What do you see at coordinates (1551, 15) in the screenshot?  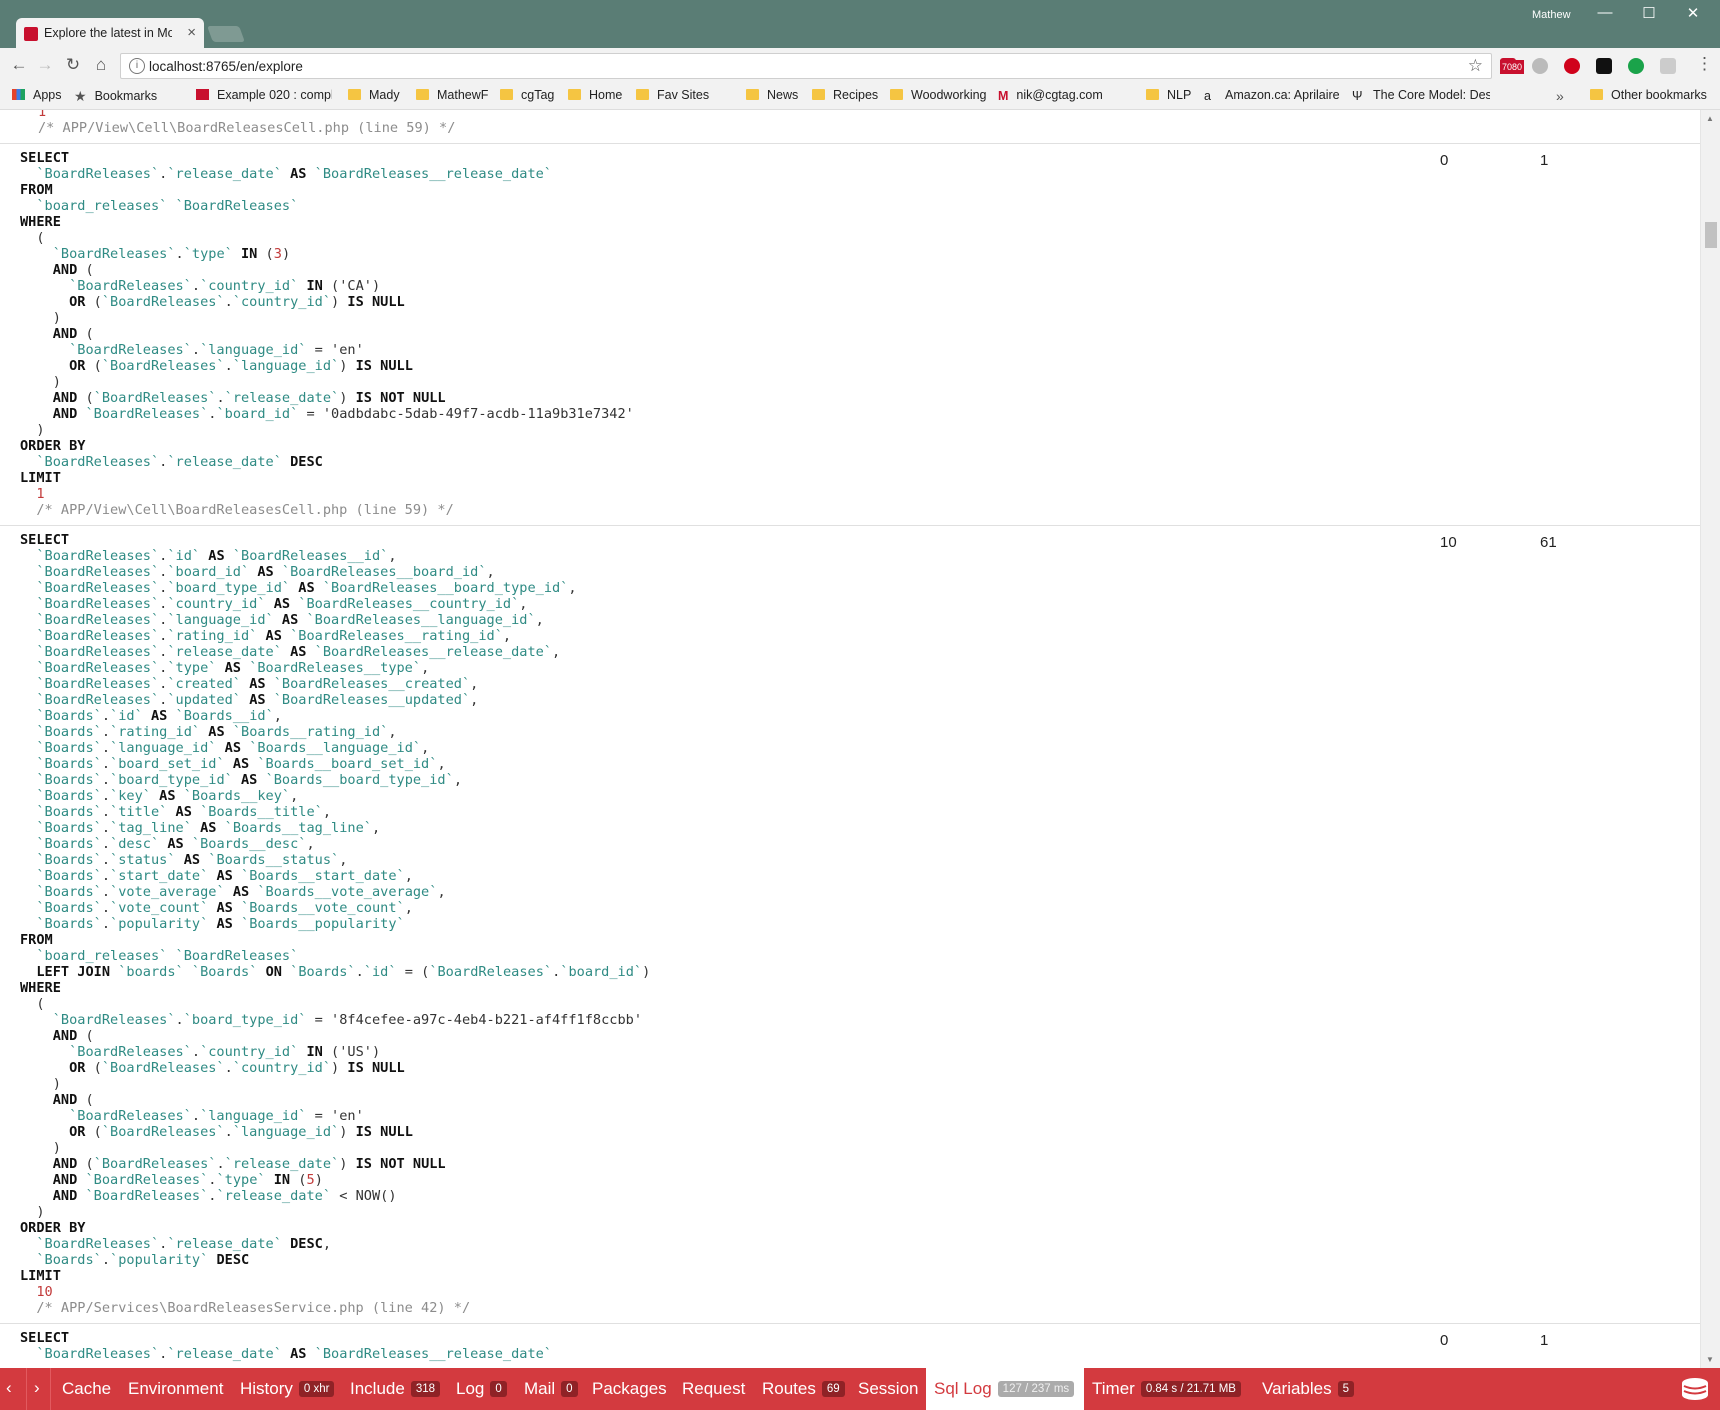 I see `profile-name: Mathew` at bounding box center [1551, 15].